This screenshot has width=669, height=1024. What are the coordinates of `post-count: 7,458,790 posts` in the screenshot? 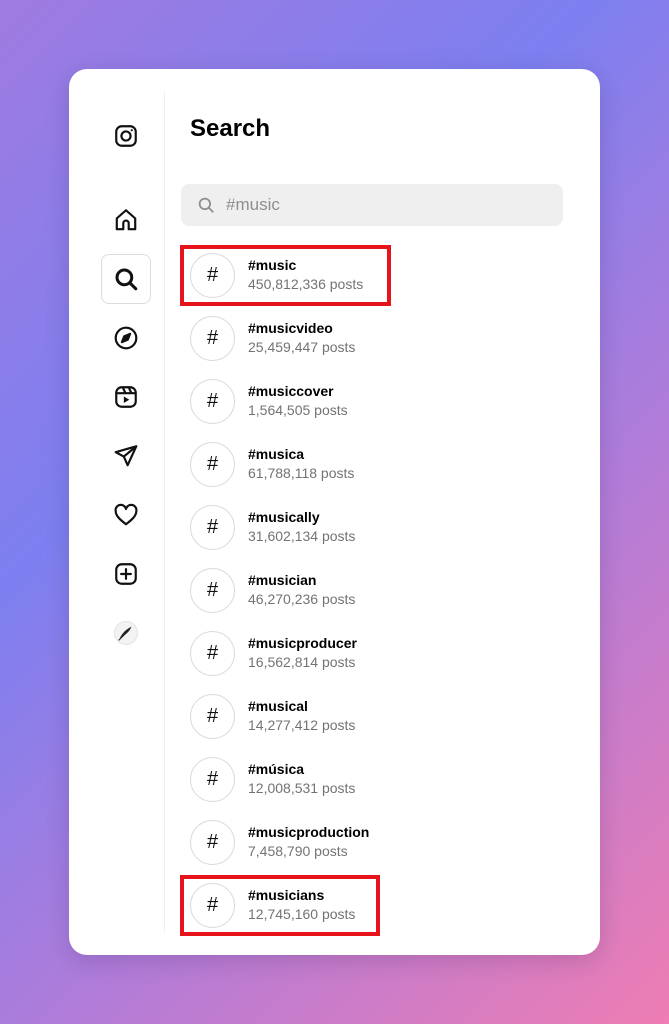 It's located at (298, 851).